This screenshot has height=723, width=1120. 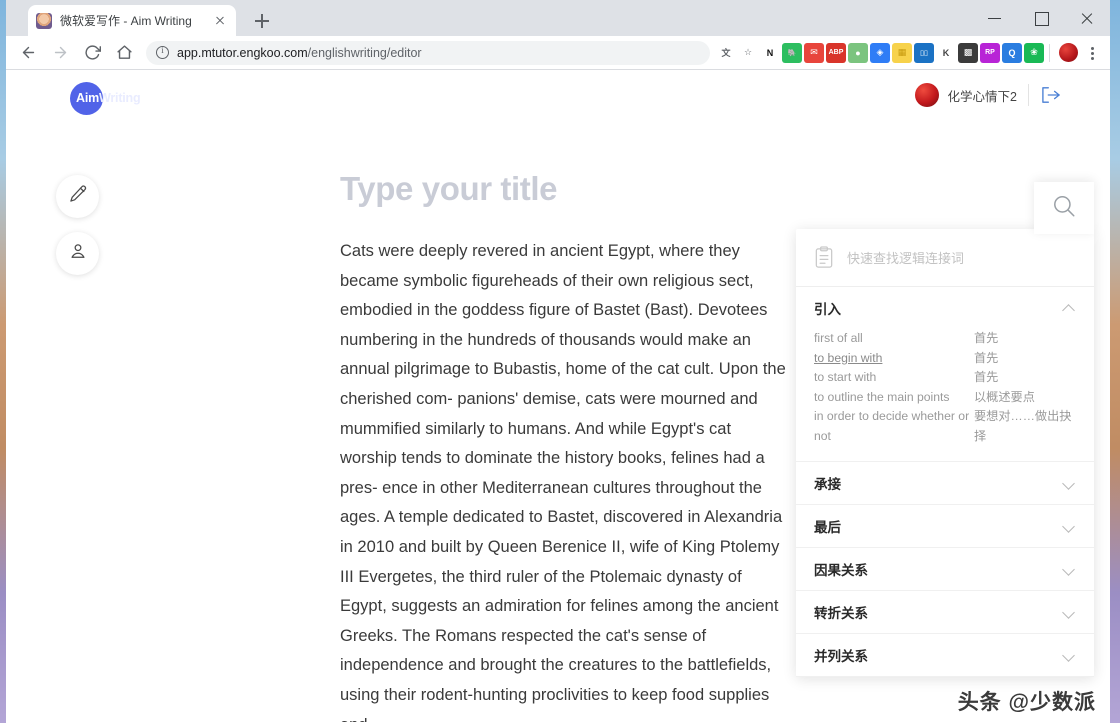 What do you see at coordinates (894, 378) in the screenshot?
I see `phrase-english: to start with` at bounding box center [894, 378].